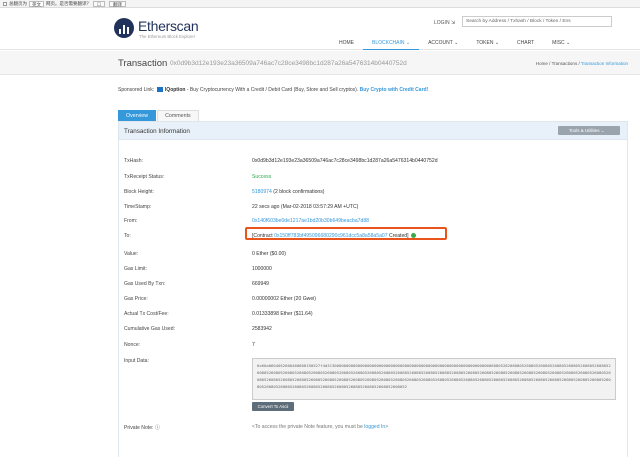  What do you see at coordinates (262, 329) in the screenshot?
I see `cumulative-gas-value: 2583942` at bounding box center [262, 329].